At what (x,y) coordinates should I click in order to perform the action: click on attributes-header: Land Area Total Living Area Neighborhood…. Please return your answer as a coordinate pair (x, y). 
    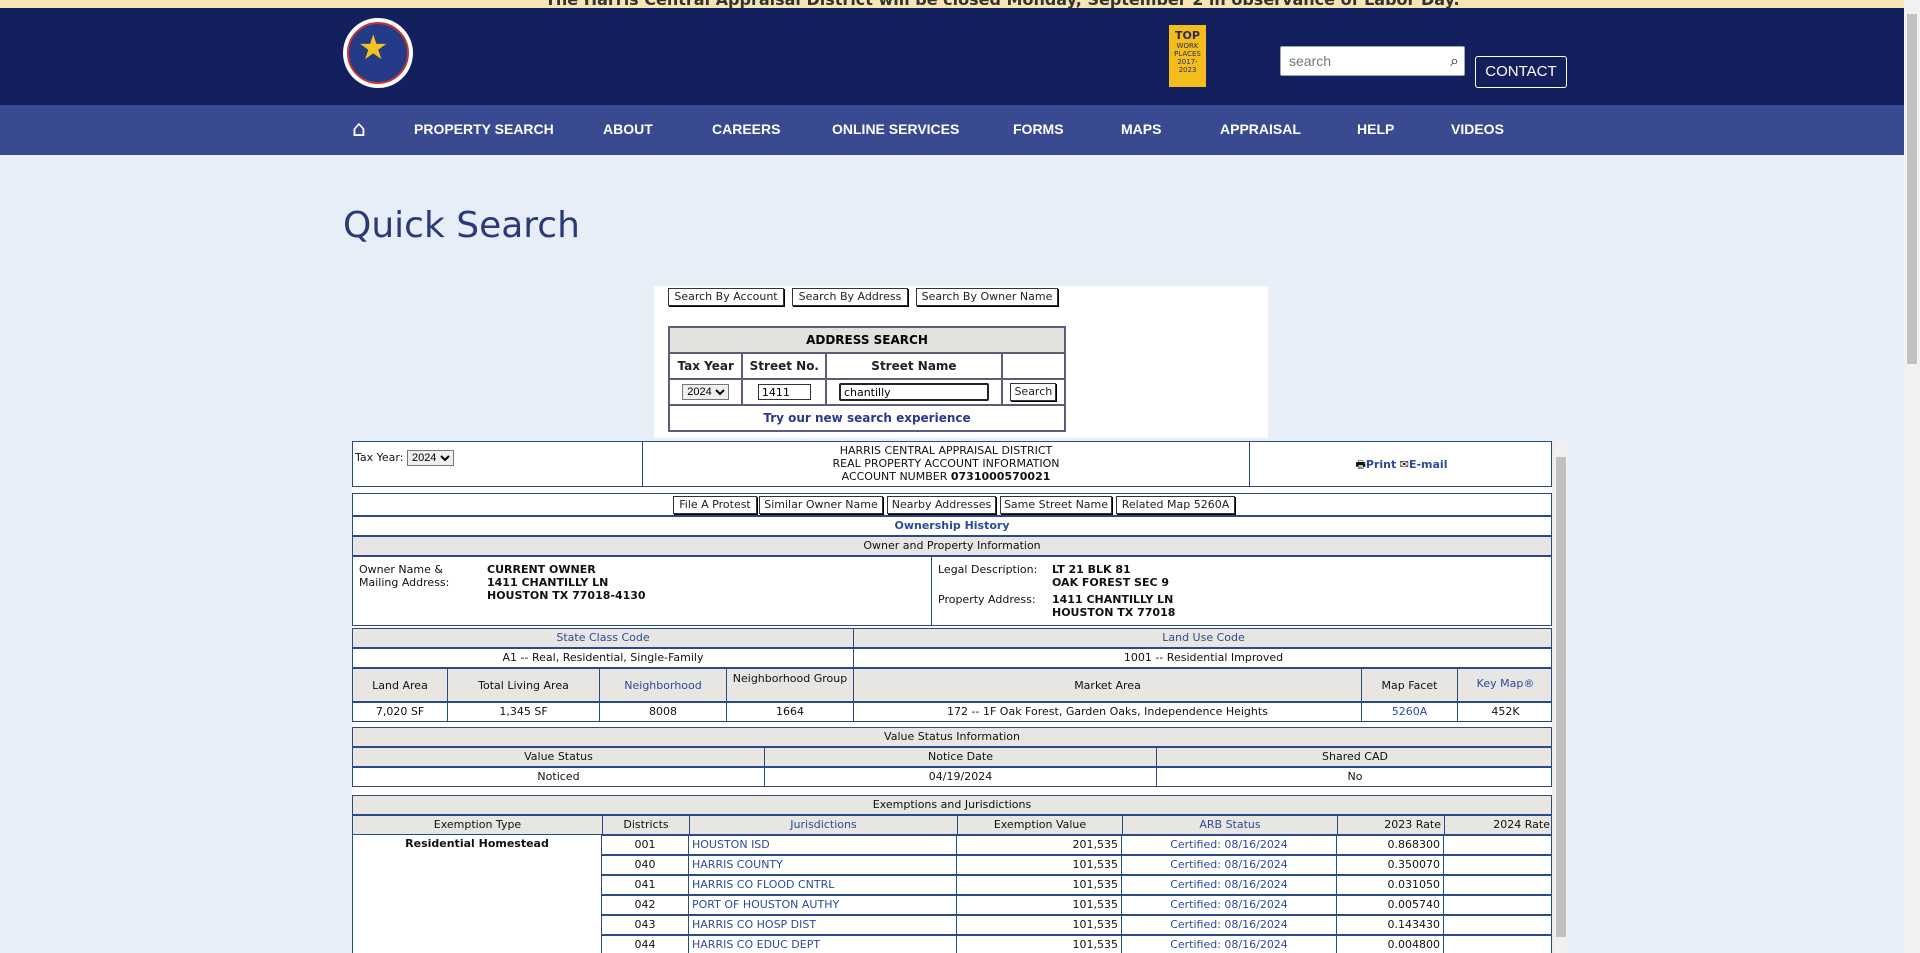
    Looking at the image, I should click on (952, 685).